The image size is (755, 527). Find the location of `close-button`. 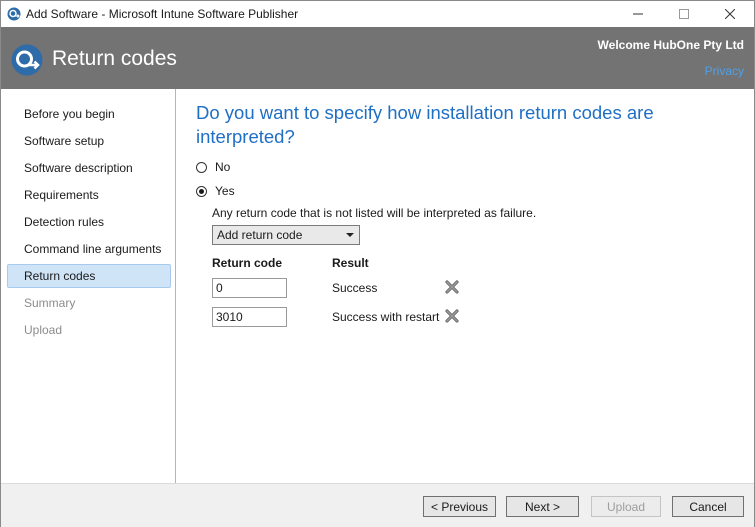

close-button is located at coordinates (730, 14).